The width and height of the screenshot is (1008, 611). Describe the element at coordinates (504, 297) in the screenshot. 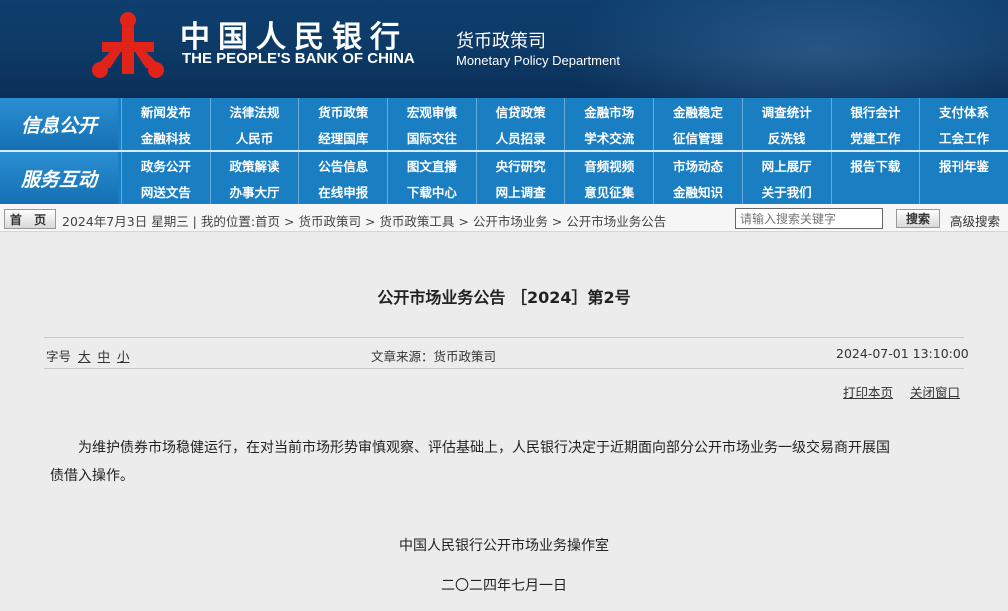

I see `page-title: 公开市场业务公告 ［2024］第2号` at that location.